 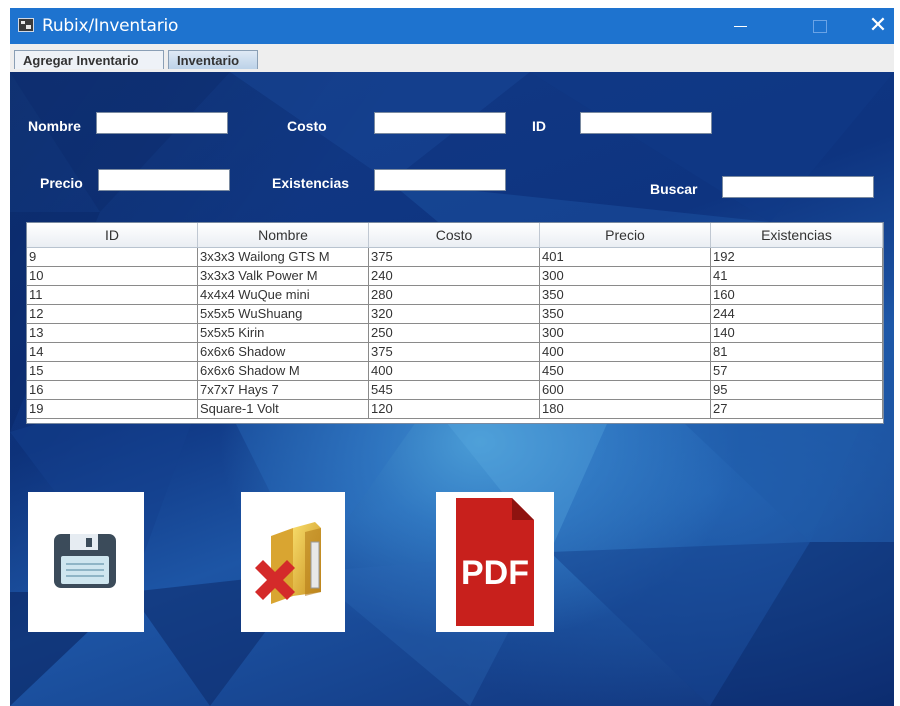 What do you see at coordinates (539, 126) in the screenshot?
I see `id-label: ID` at bounding box center [539, 126].